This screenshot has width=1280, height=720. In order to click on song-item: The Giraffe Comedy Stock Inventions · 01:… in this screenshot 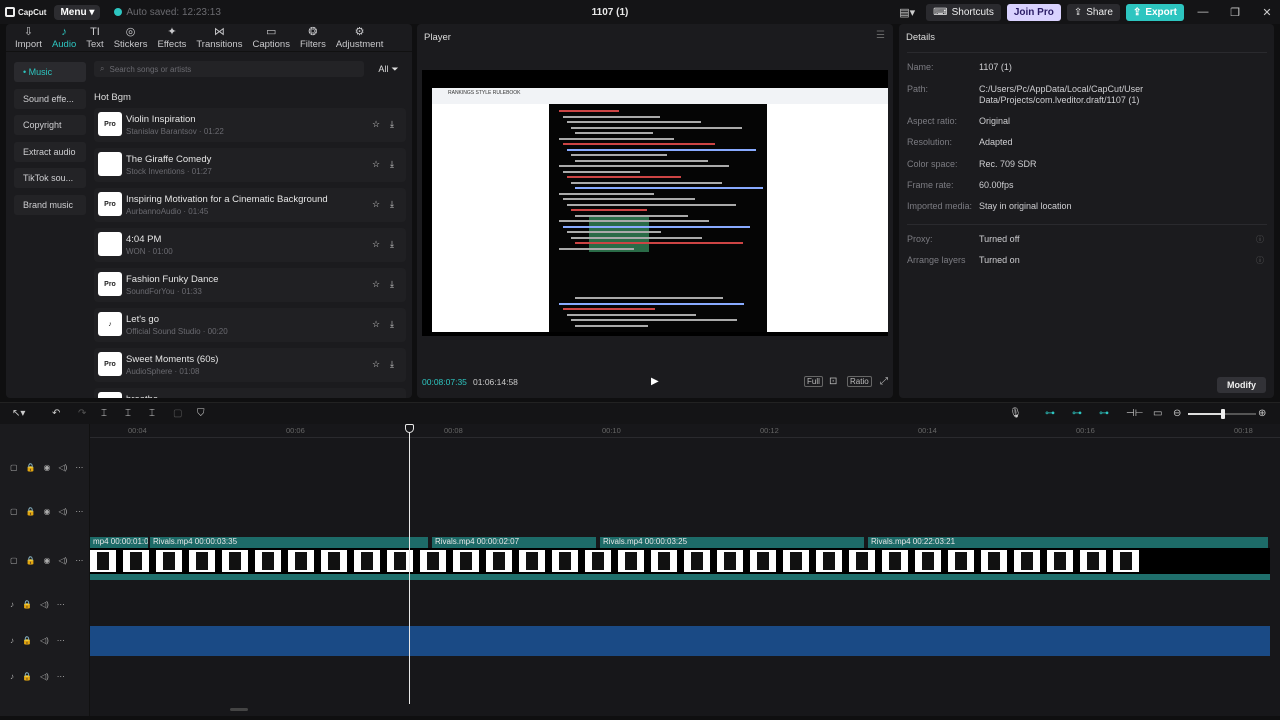, I will do `click(250, 165)`.